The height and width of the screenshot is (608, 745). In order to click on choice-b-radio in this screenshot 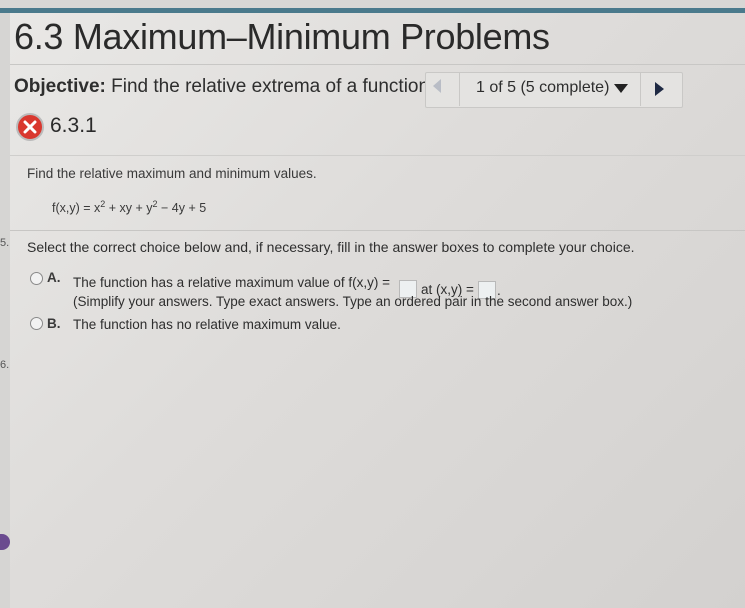, I will do `click(36, 323)`.